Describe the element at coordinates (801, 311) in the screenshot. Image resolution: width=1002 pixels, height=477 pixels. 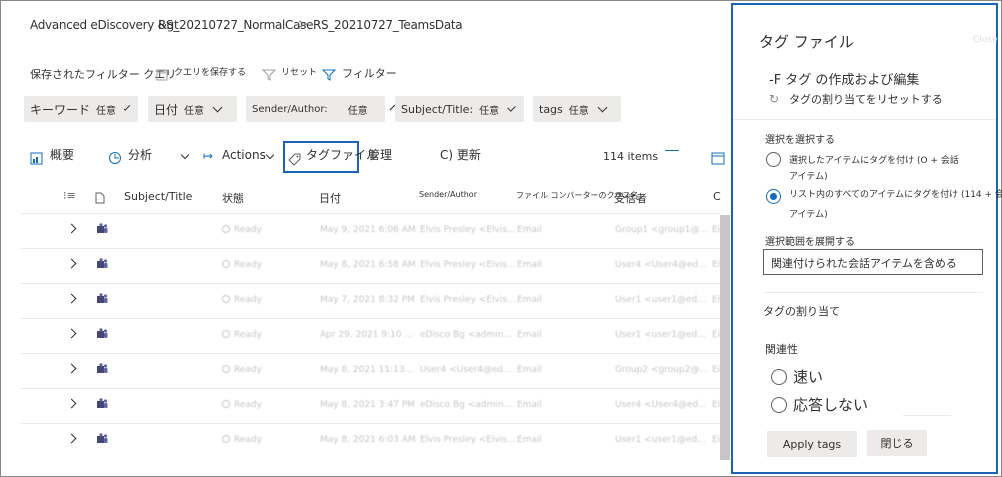
I see `assign-heading: タグの割り当て` at that location.